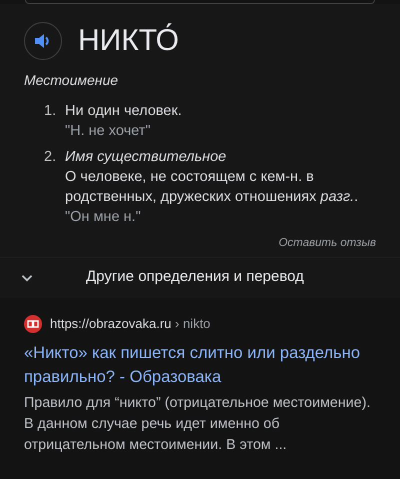 The width and height of the screenshot is (400, 479). I want to click on speaker-button, so click(43, 41).